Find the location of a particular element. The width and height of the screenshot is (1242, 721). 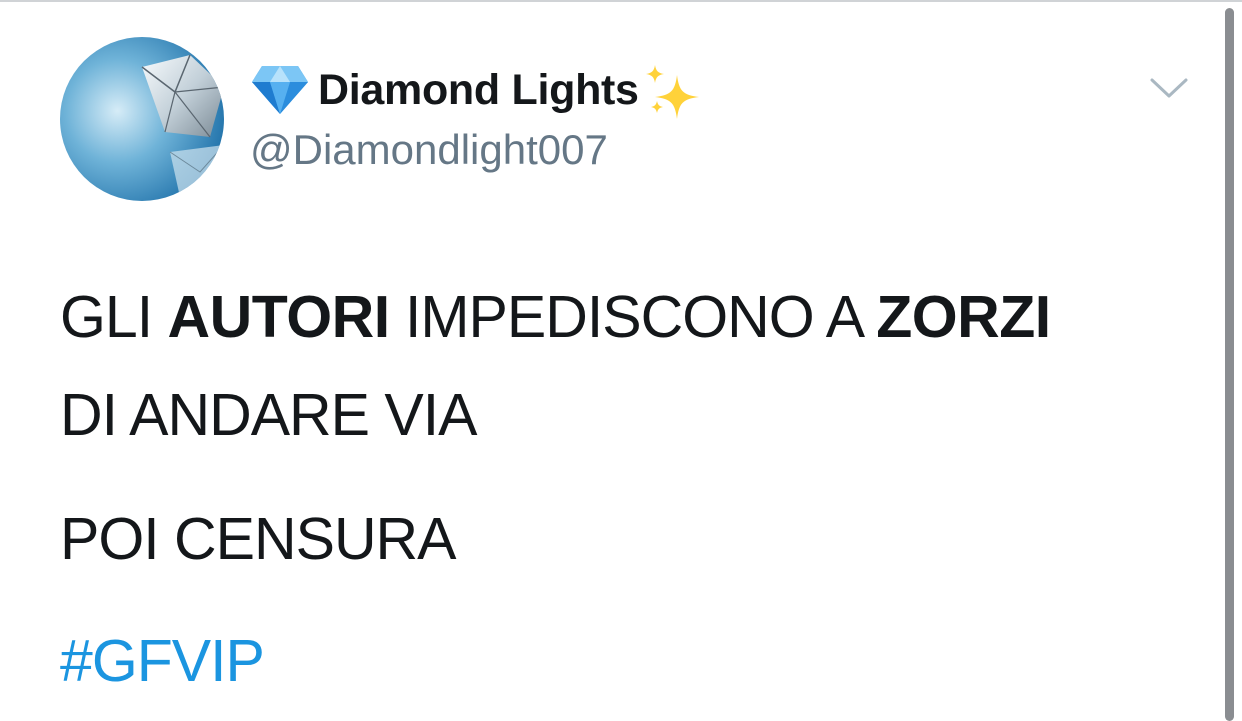

author-name-row: Diamond Lights is located at coordinates (475, 90).